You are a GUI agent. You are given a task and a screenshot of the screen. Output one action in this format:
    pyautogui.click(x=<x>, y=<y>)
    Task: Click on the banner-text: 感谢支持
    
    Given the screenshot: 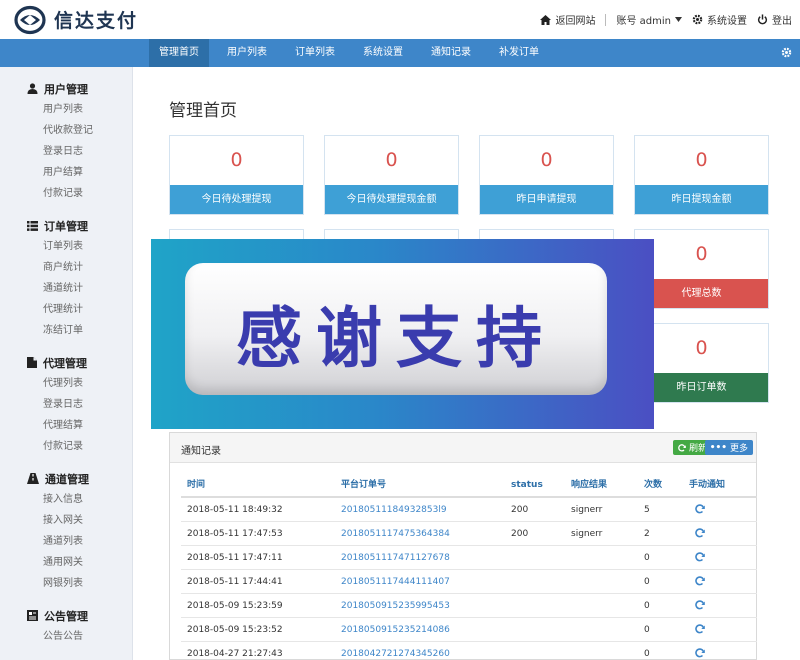 What is the action you would take?
    pyautogui.click(x=396, y=338)
    